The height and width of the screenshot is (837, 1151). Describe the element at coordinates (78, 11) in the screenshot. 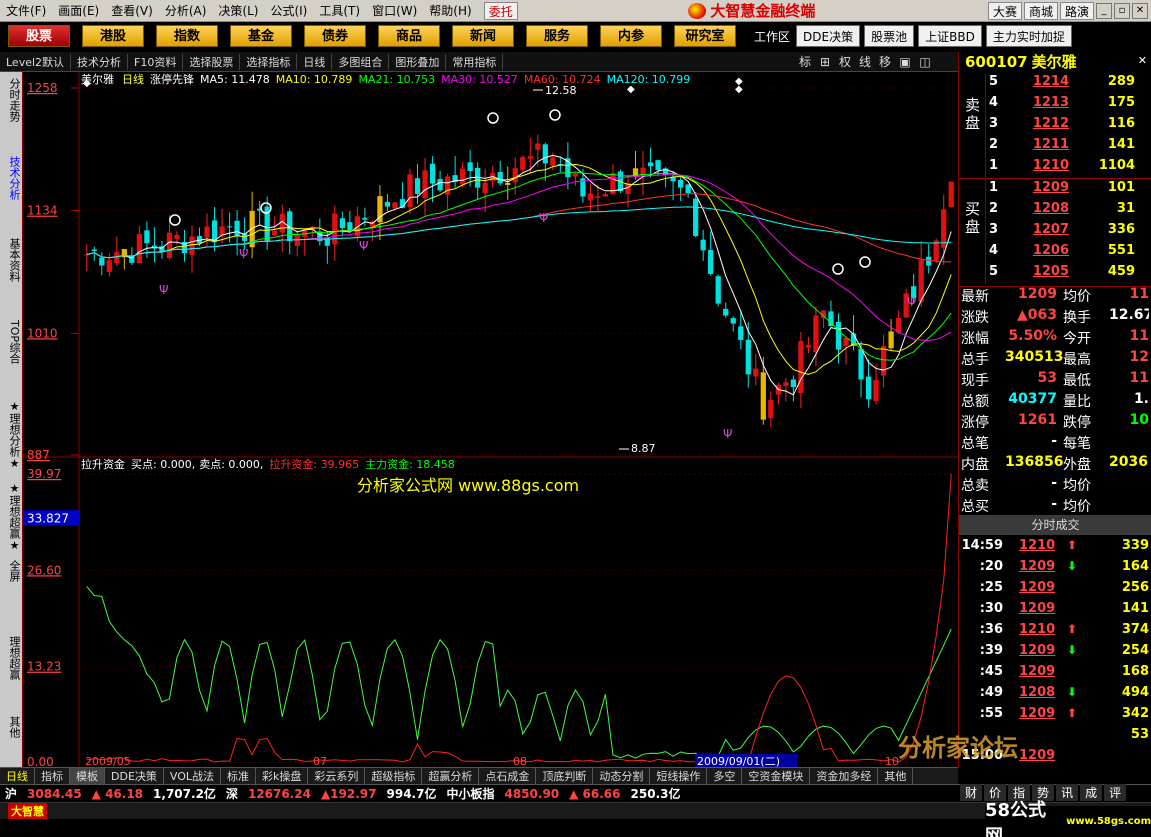

I see `menu-screen: 画面(E)` at that location.